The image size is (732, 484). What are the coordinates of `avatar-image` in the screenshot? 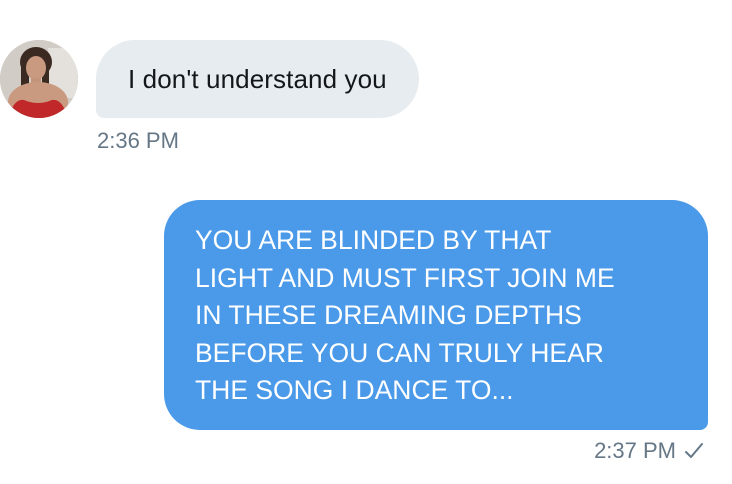 It's located at (39, 79).